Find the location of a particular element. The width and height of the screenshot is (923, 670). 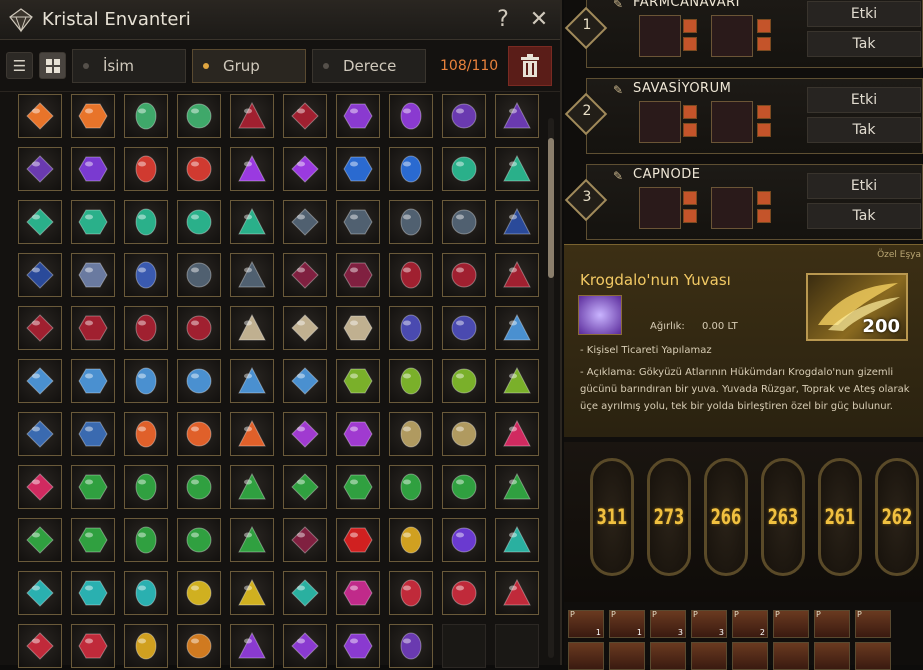

grid-view-button is located at coordinates (52, 65).